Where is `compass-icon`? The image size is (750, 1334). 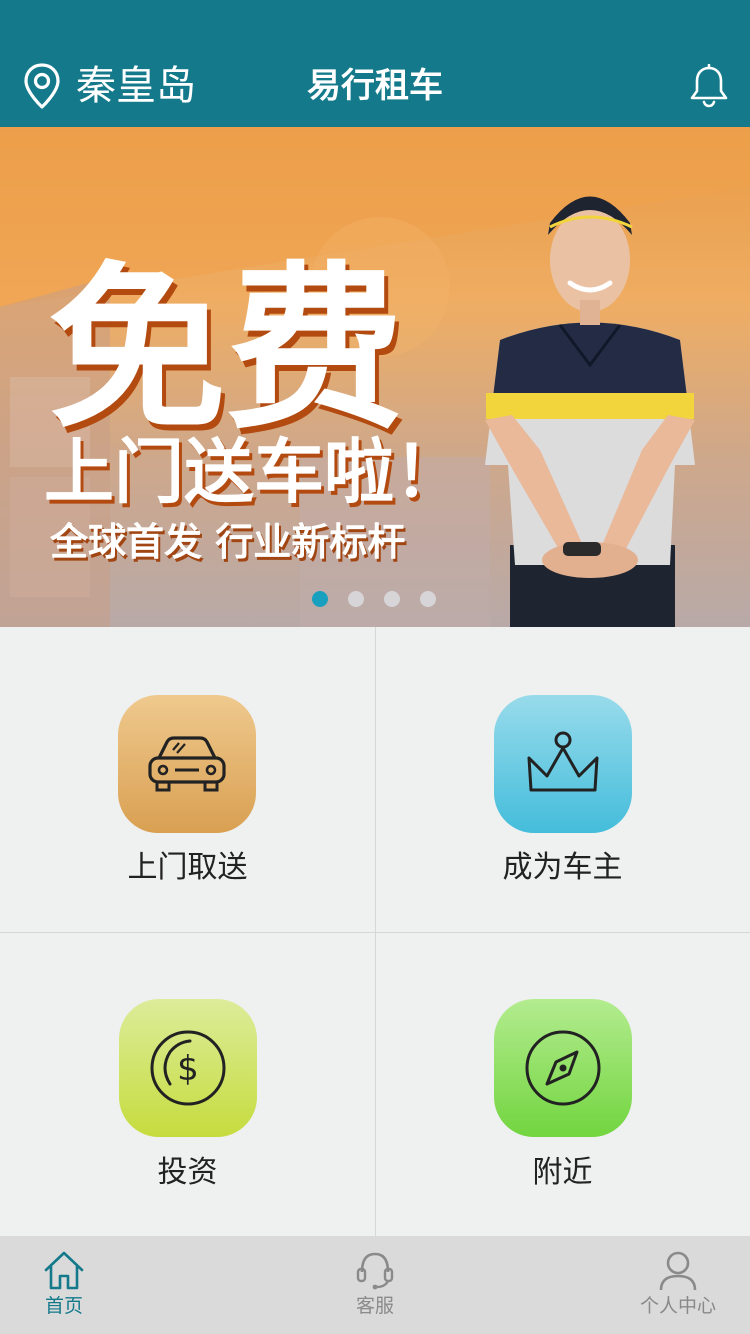
compass-icon is located at coordinates (563, 1068).